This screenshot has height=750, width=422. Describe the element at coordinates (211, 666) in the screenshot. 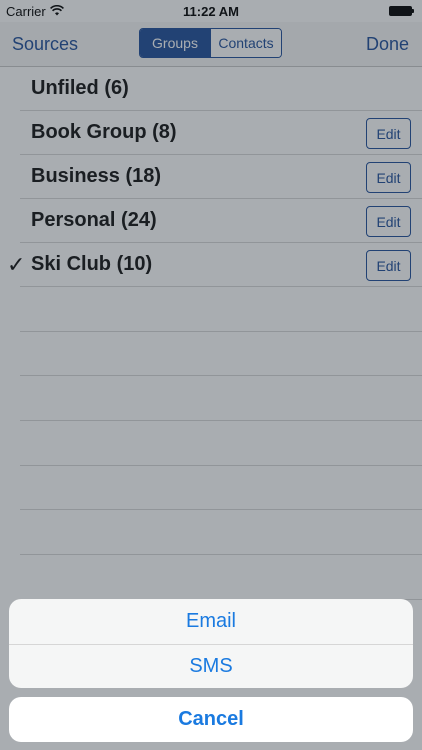

I see `sms-action-button: SMS` at that location.